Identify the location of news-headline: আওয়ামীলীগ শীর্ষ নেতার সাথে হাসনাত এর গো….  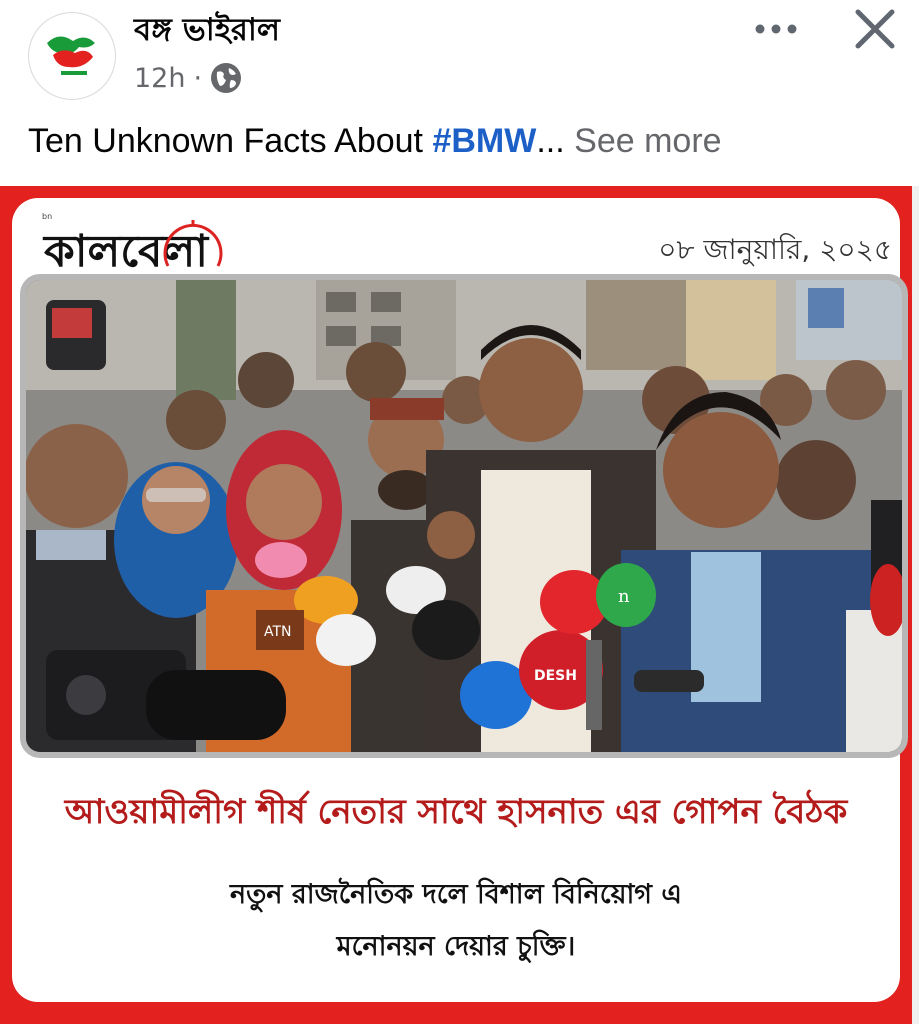
(456, 812).